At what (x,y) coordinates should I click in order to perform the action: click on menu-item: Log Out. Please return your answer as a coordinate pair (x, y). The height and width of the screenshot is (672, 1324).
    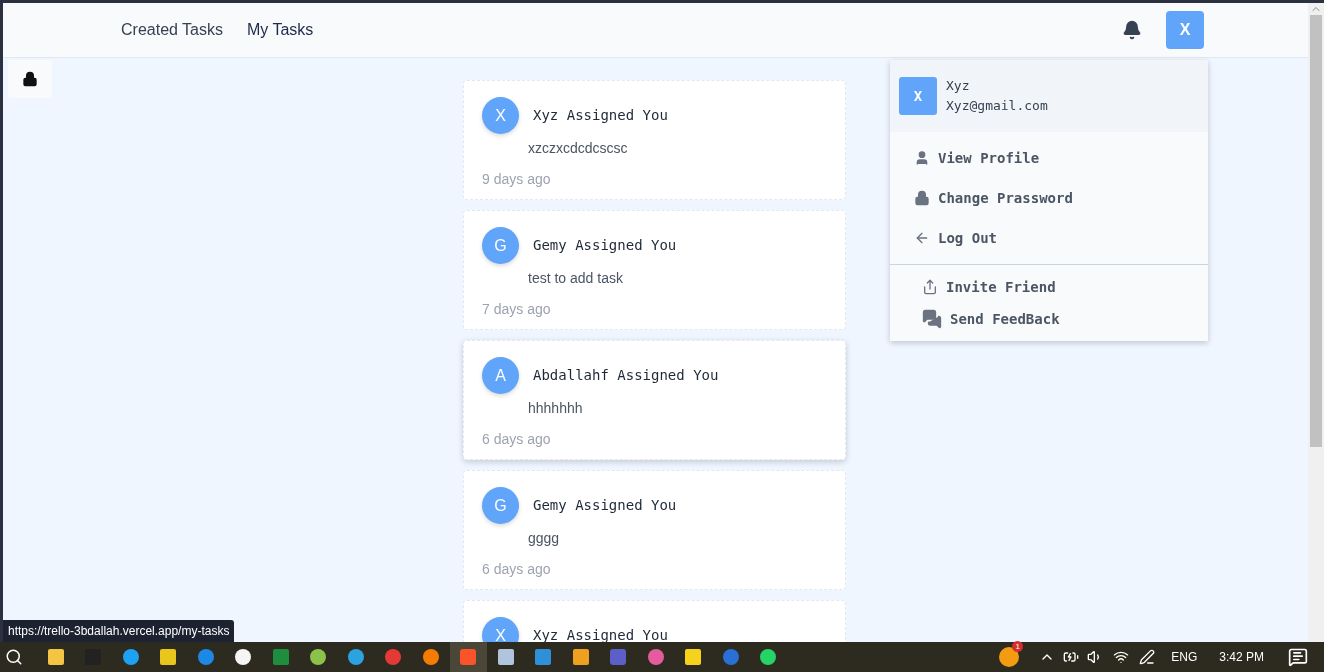
    Looking at the image, I should click on (1049, 238).